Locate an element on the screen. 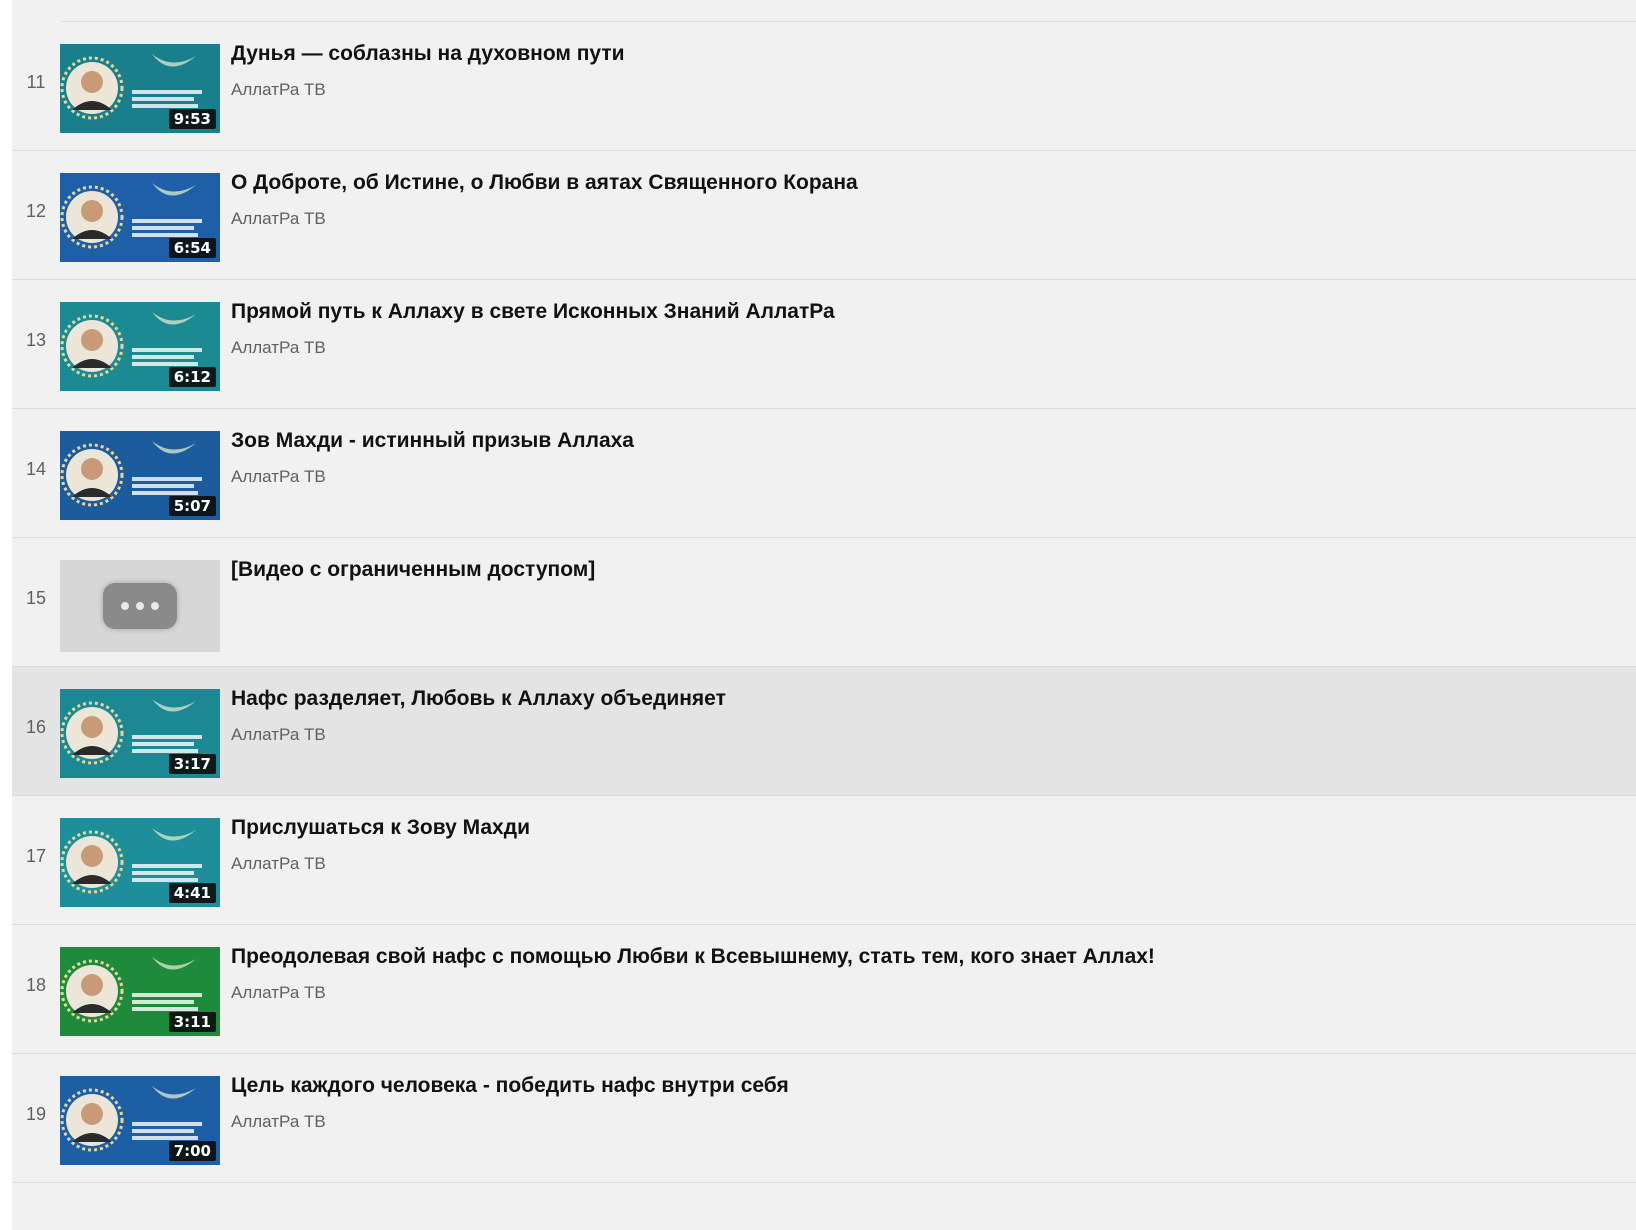 The width and height of the screenshot is (1636, 1230). duration-badge: 7:00 is located at coordinates (192, 1151).